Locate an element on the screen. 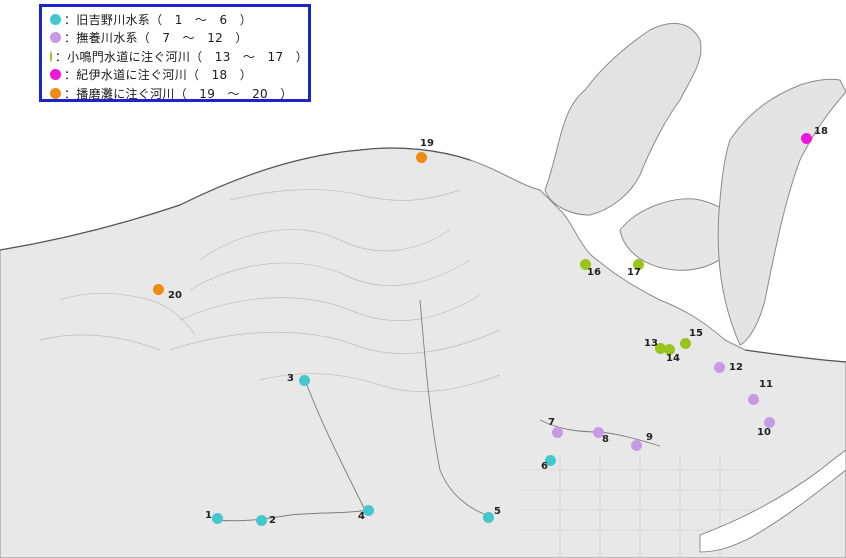 This screenshot has height=558, width=846. site-label-20: 20 is located at coordinates (175, 295).